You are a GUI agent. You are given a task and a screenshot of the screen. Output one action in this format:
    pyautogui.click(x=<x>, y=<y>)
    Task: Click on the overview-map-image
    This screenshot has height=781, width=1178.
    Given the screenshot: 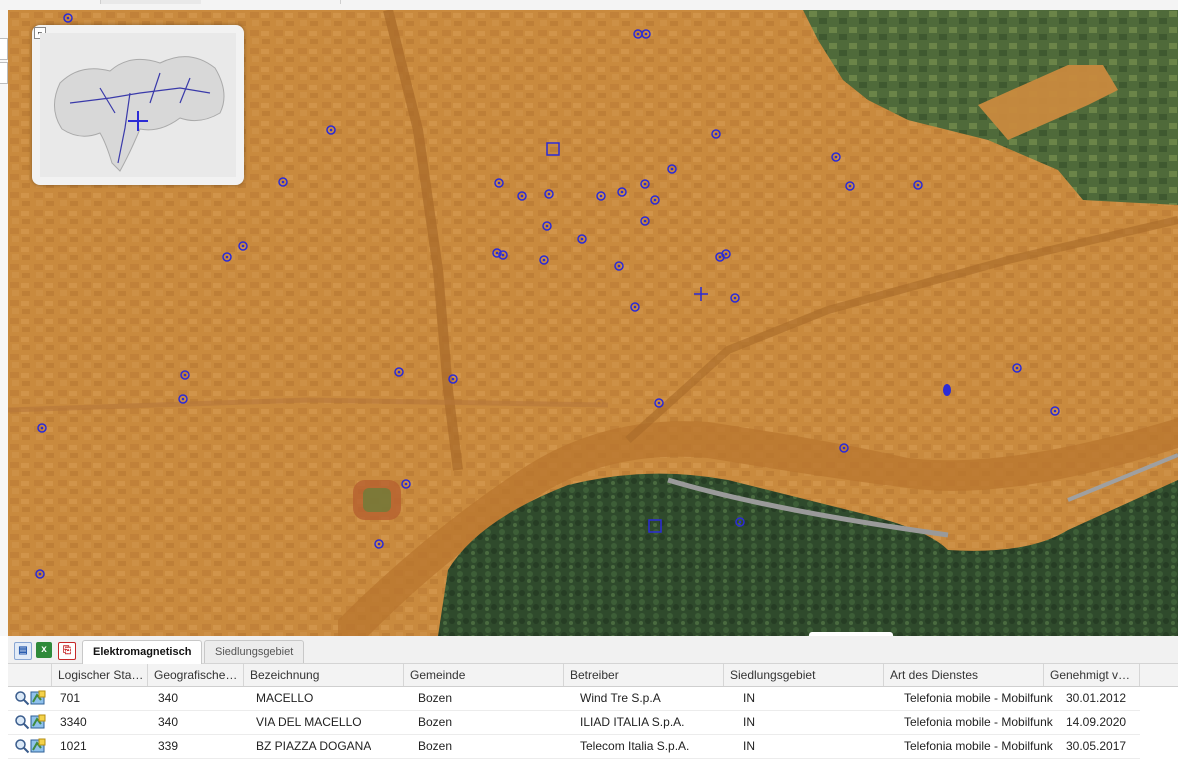 What is the action you would take?
    pyautogui.click(x=138, y=105)
    